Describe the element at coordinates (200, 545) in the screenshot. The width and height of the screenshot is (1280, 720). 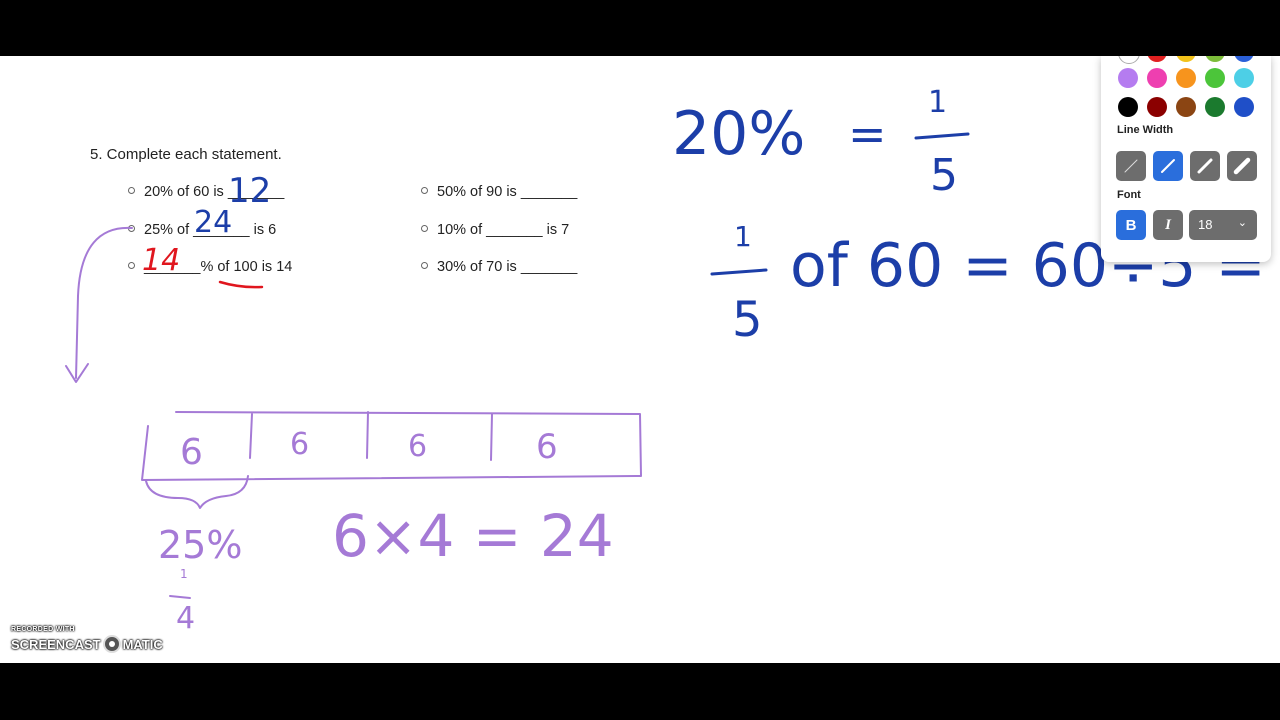
I see `tape-percent-ink: 25%` at that location.